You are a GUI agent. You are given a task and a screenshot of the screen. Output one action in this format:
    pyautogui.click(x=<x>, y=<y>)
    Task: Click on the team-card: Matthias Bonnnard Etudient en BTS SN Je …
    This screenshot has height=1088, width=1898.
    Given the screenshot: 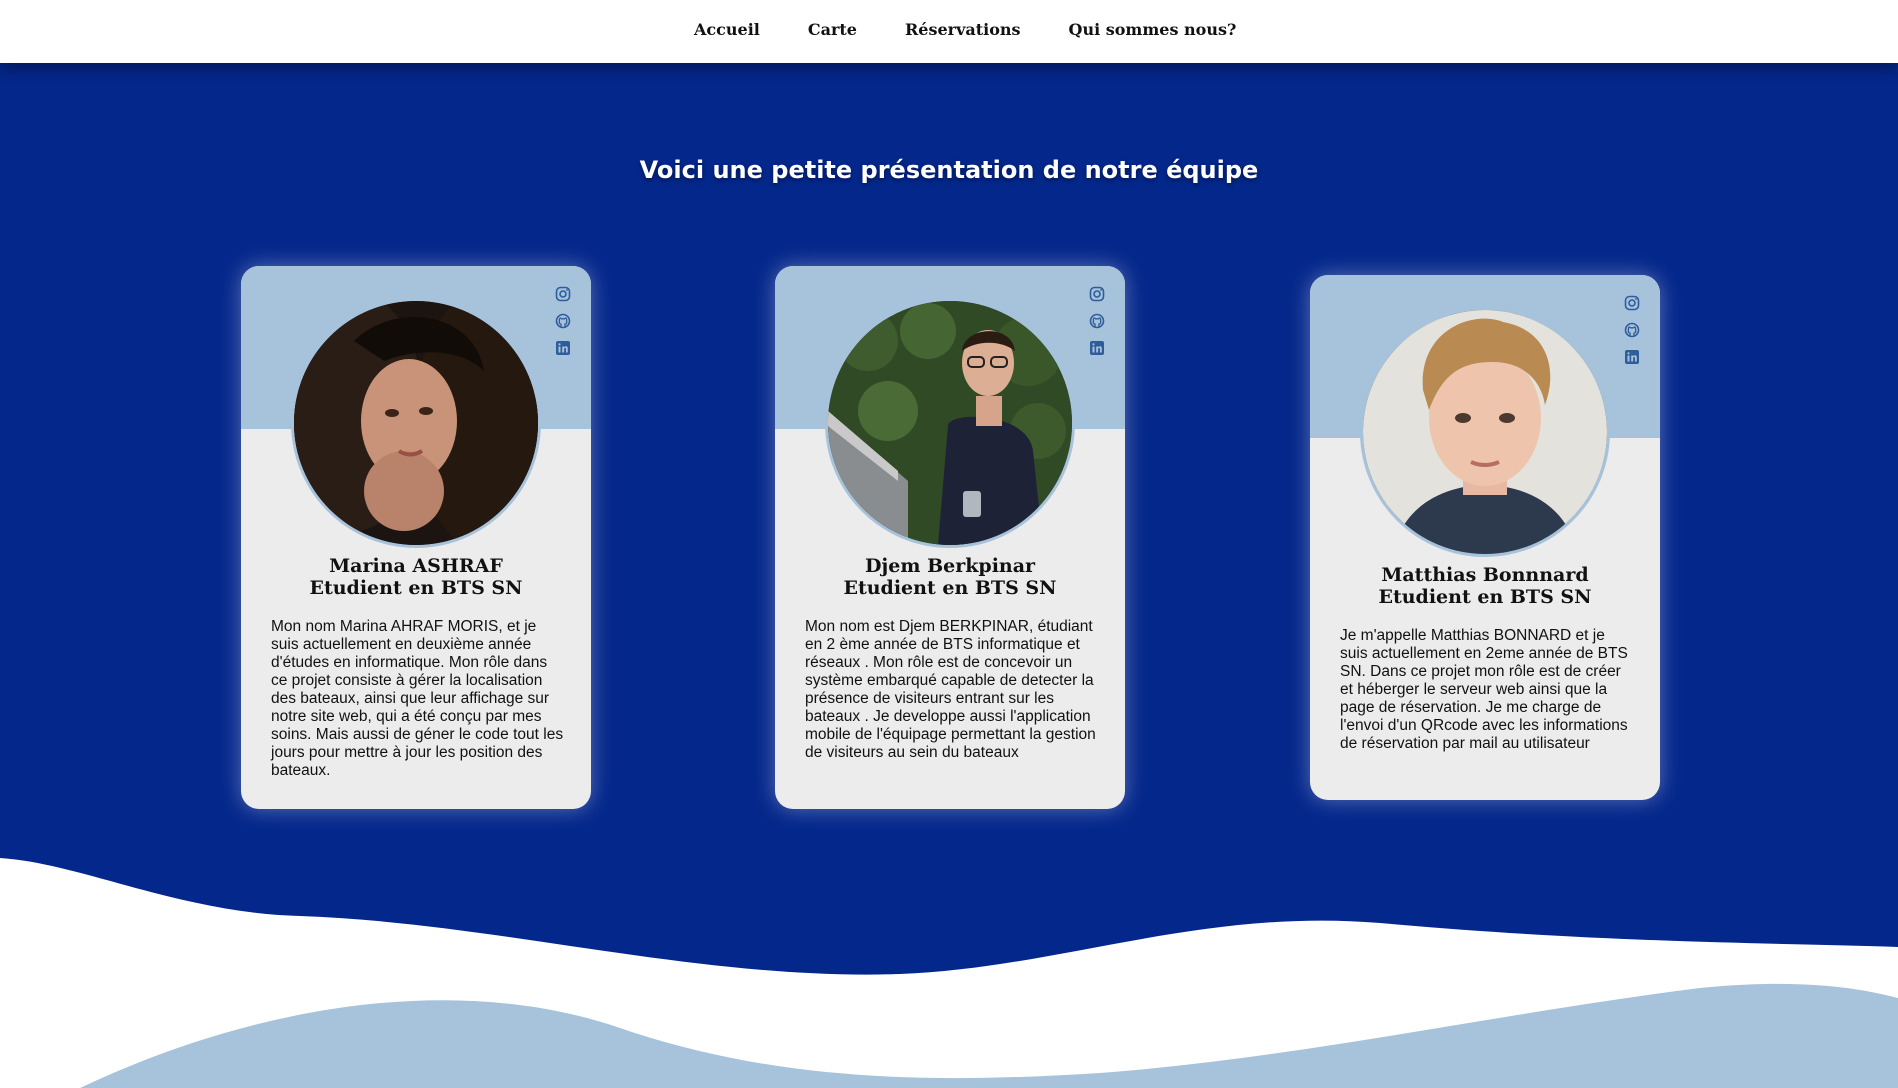 What is the action you would take?
    pyautogui.click(x=1485, y=537)
    